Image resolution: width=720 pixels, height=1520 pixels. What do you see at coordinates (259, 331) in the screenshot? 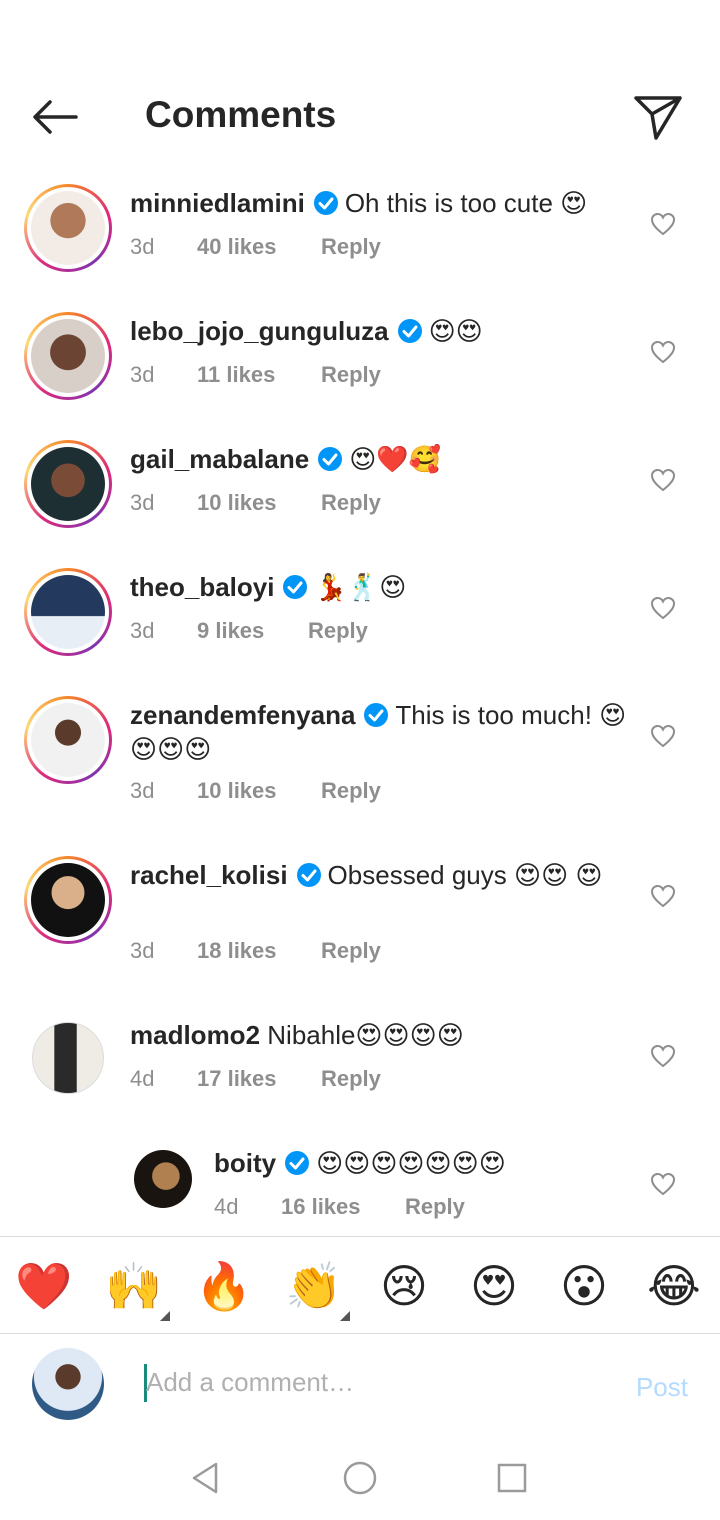
I see `comment-username: lebo_jojo_gunguluza` at bounding box center [259, 331].